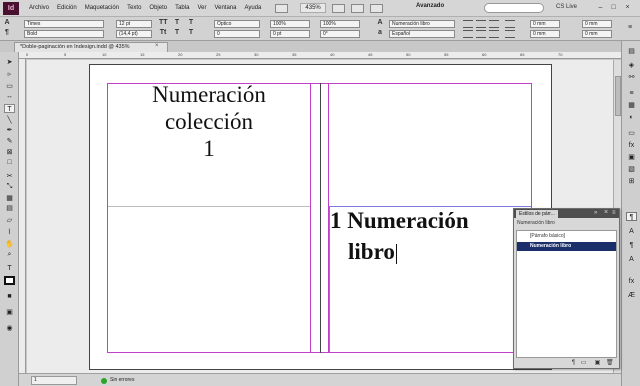 Image resolution: width=640 pixels, height=386 pixels. I want to click on gradient-feather-tool-icon: ▤, so click(9, 208).